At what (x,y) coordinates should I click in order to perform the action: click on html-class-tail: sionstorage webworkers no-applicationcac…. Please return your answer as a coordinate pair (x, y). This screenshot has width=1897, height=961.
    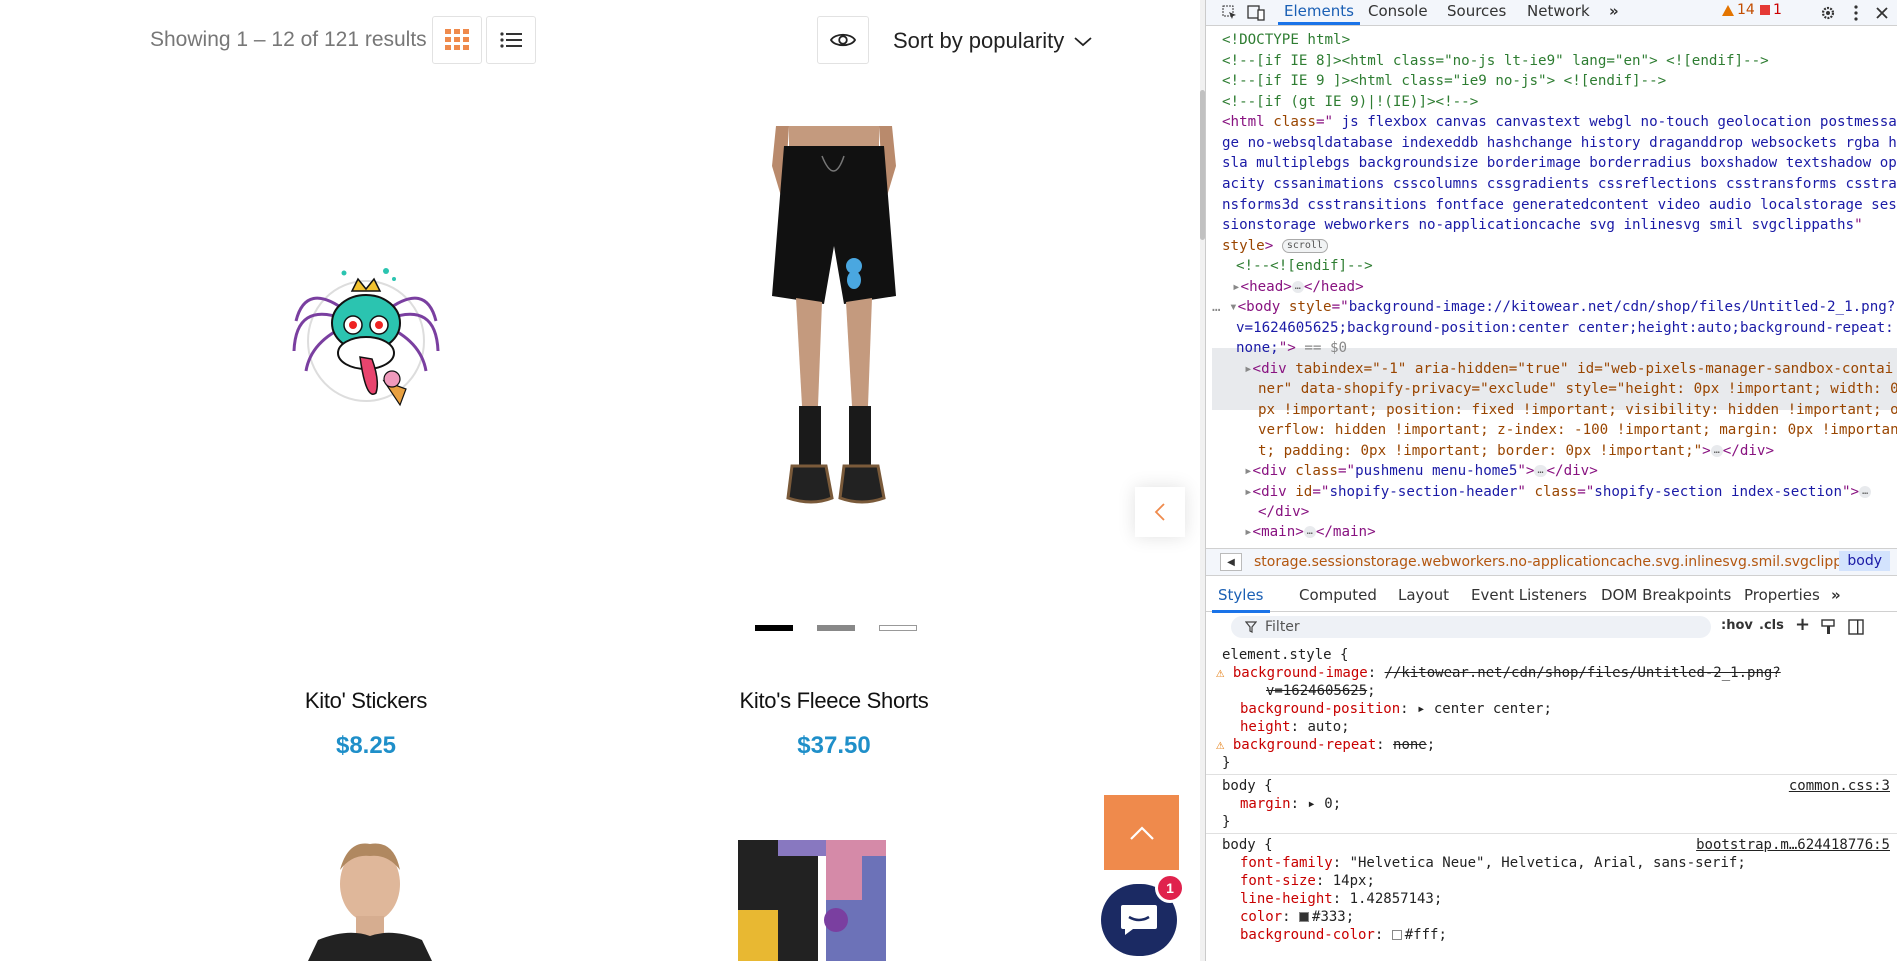
    Looking at the image, I should click on (1542, 225).